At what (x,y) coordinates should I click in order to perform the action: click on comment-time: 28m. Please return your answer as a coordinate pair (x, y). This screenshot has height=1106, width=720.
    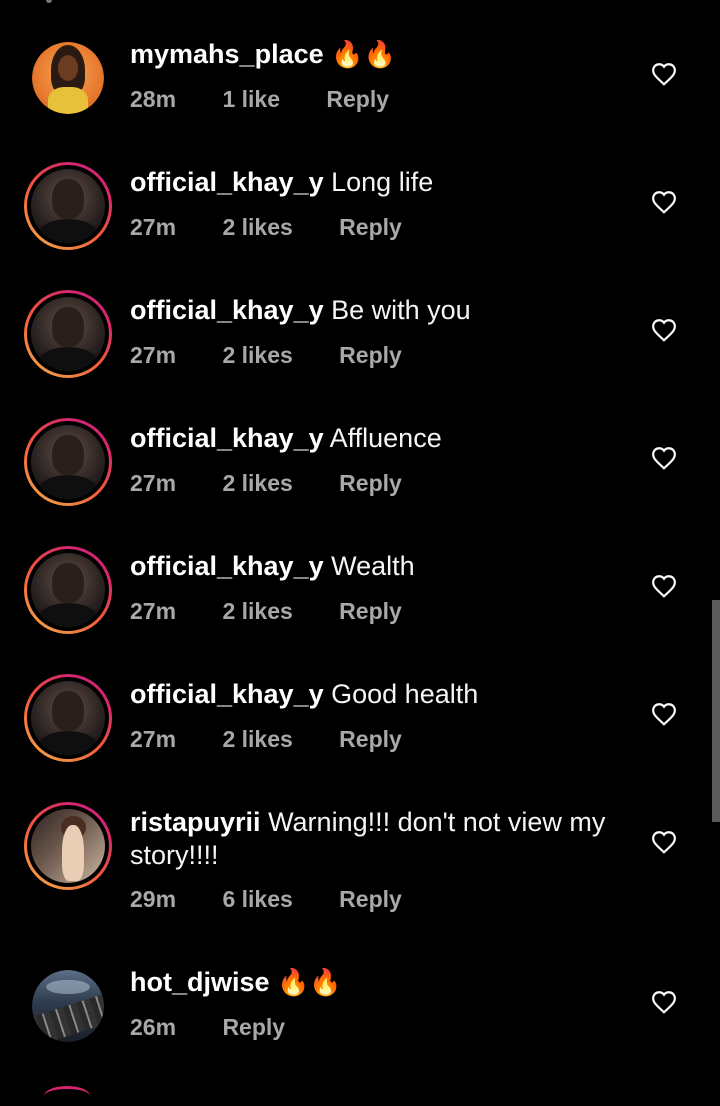
    Looking at the image, I should click on (153, 99).